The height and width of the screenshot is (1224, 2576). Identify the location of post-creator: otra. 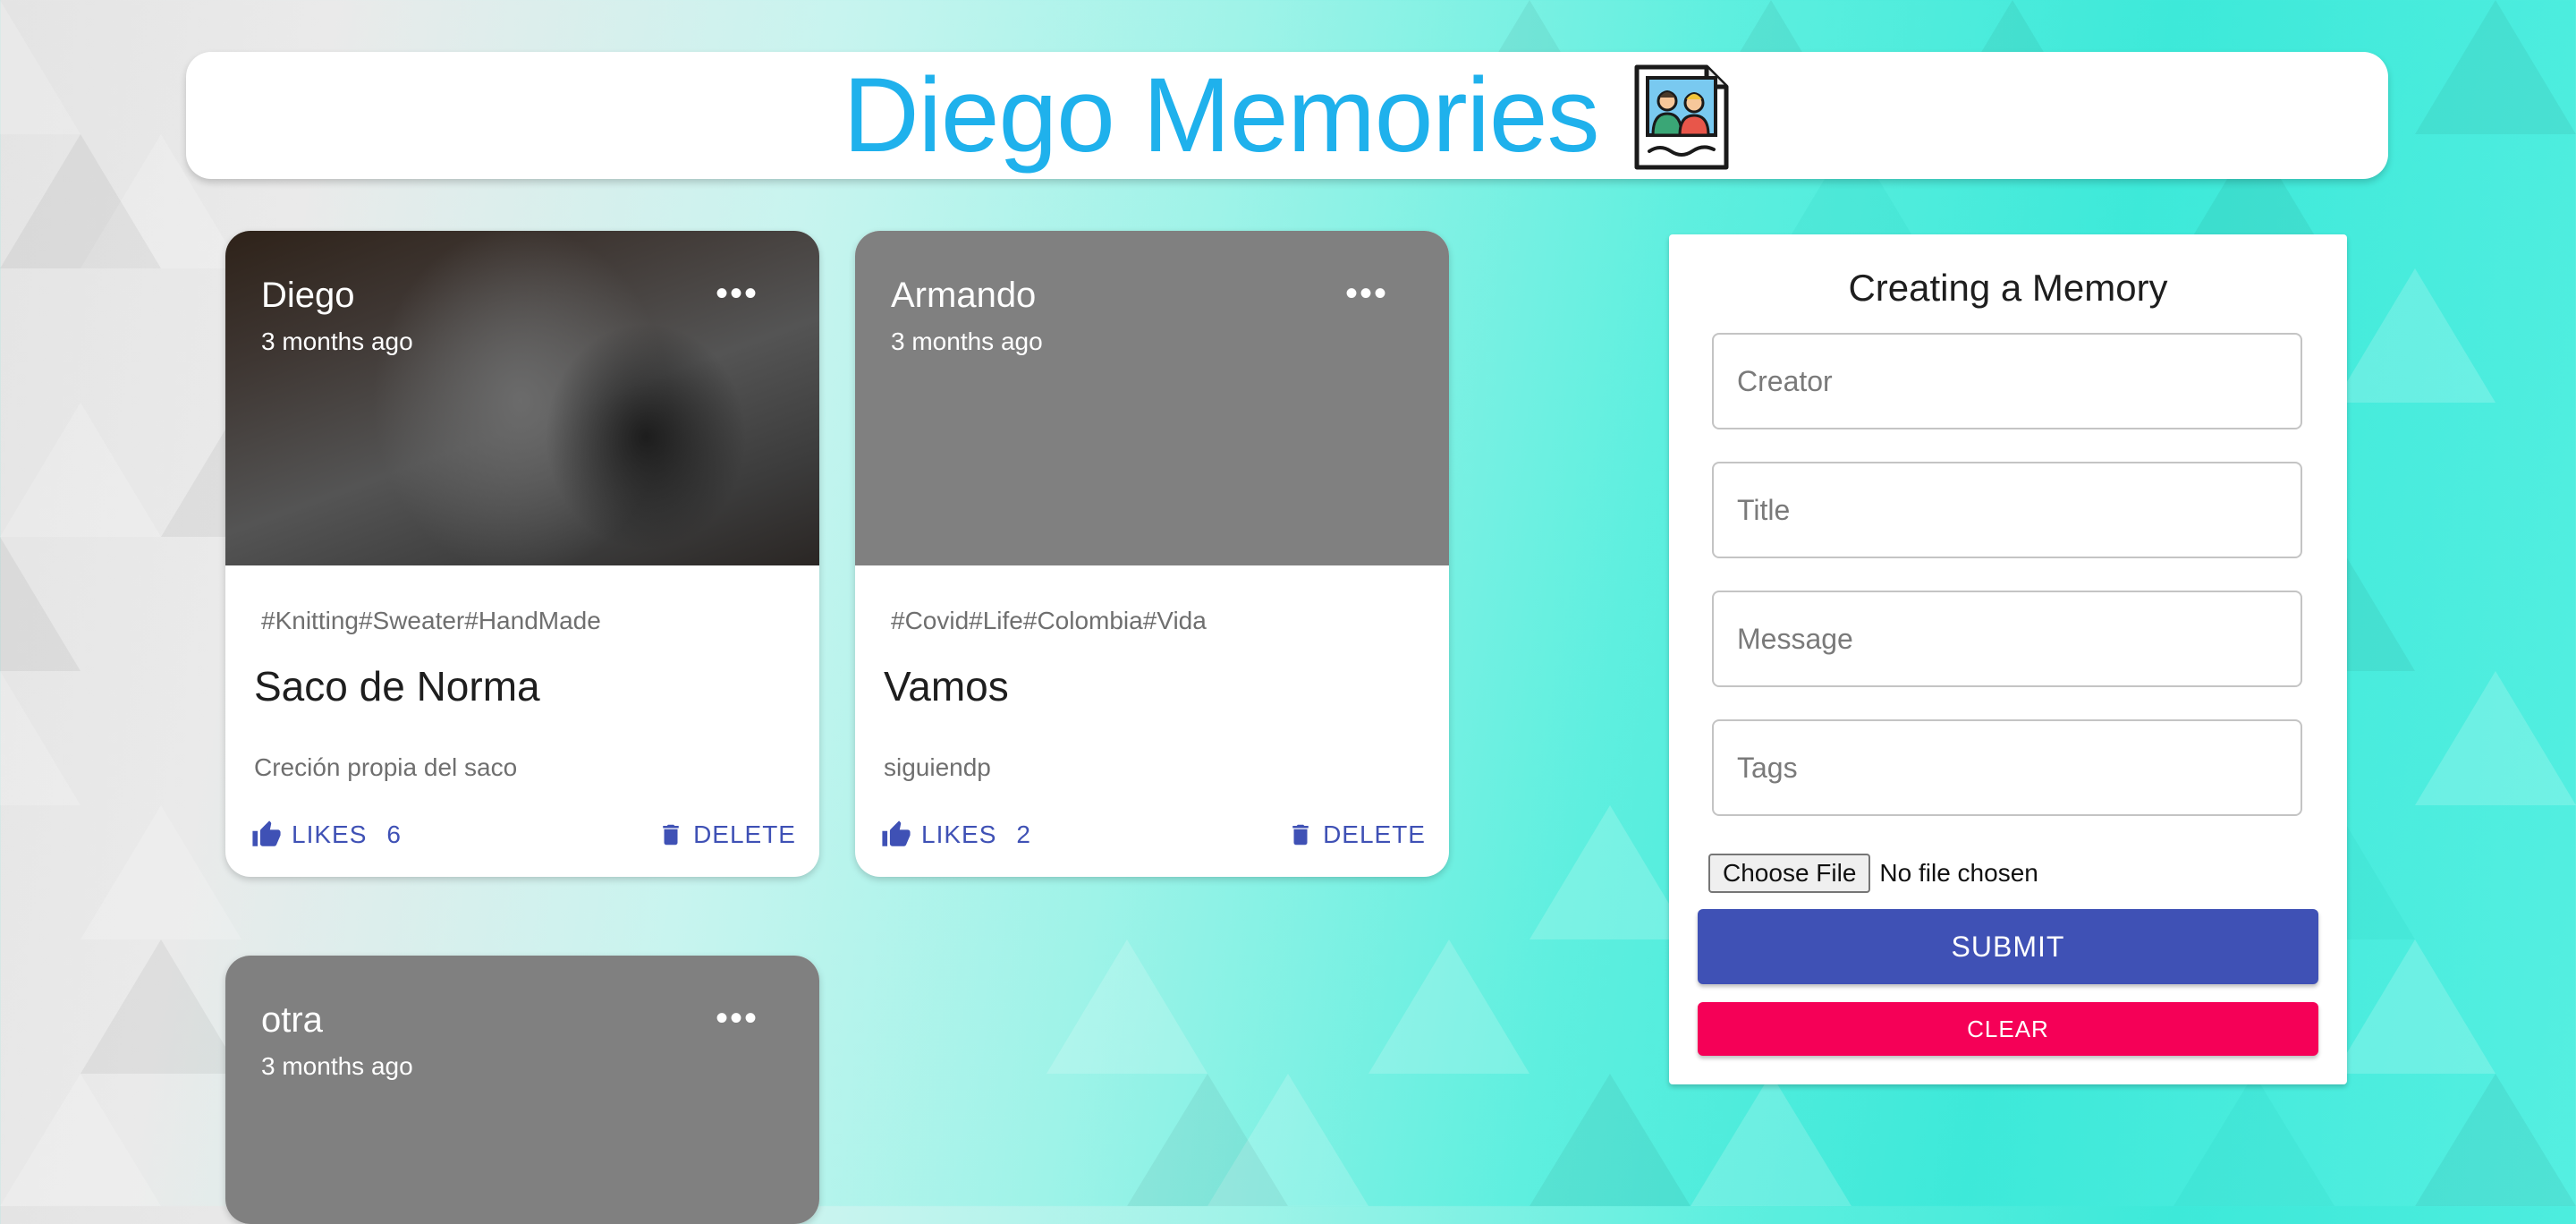
(292, 1020).